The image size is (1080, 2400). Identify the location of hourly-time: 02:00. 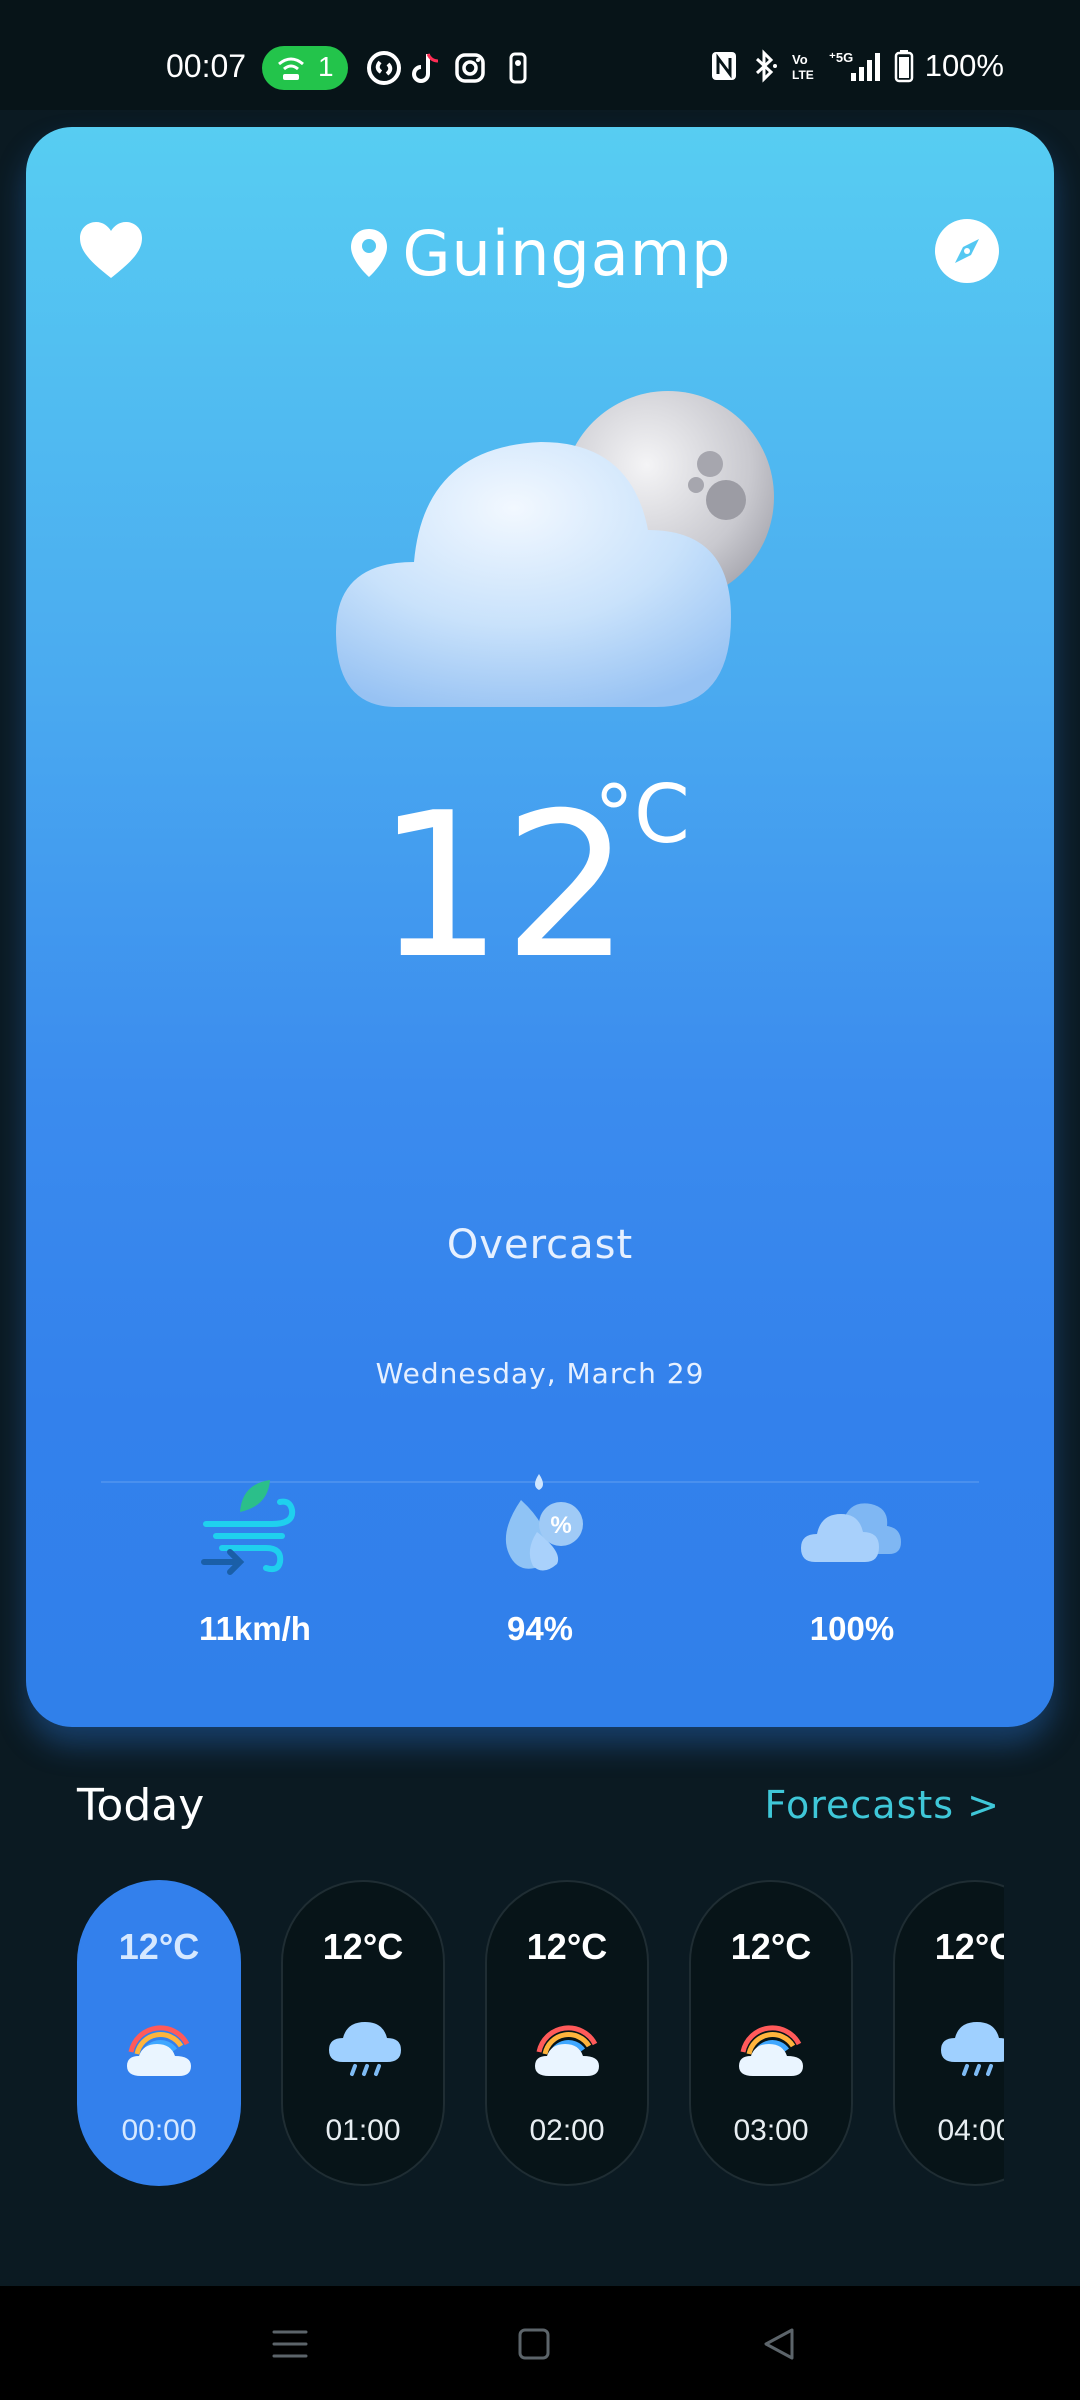
(567, 2130).